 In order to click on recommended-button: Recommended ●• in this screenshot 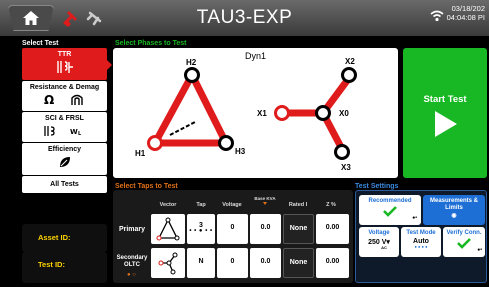, I will do `click(390, 210)`.